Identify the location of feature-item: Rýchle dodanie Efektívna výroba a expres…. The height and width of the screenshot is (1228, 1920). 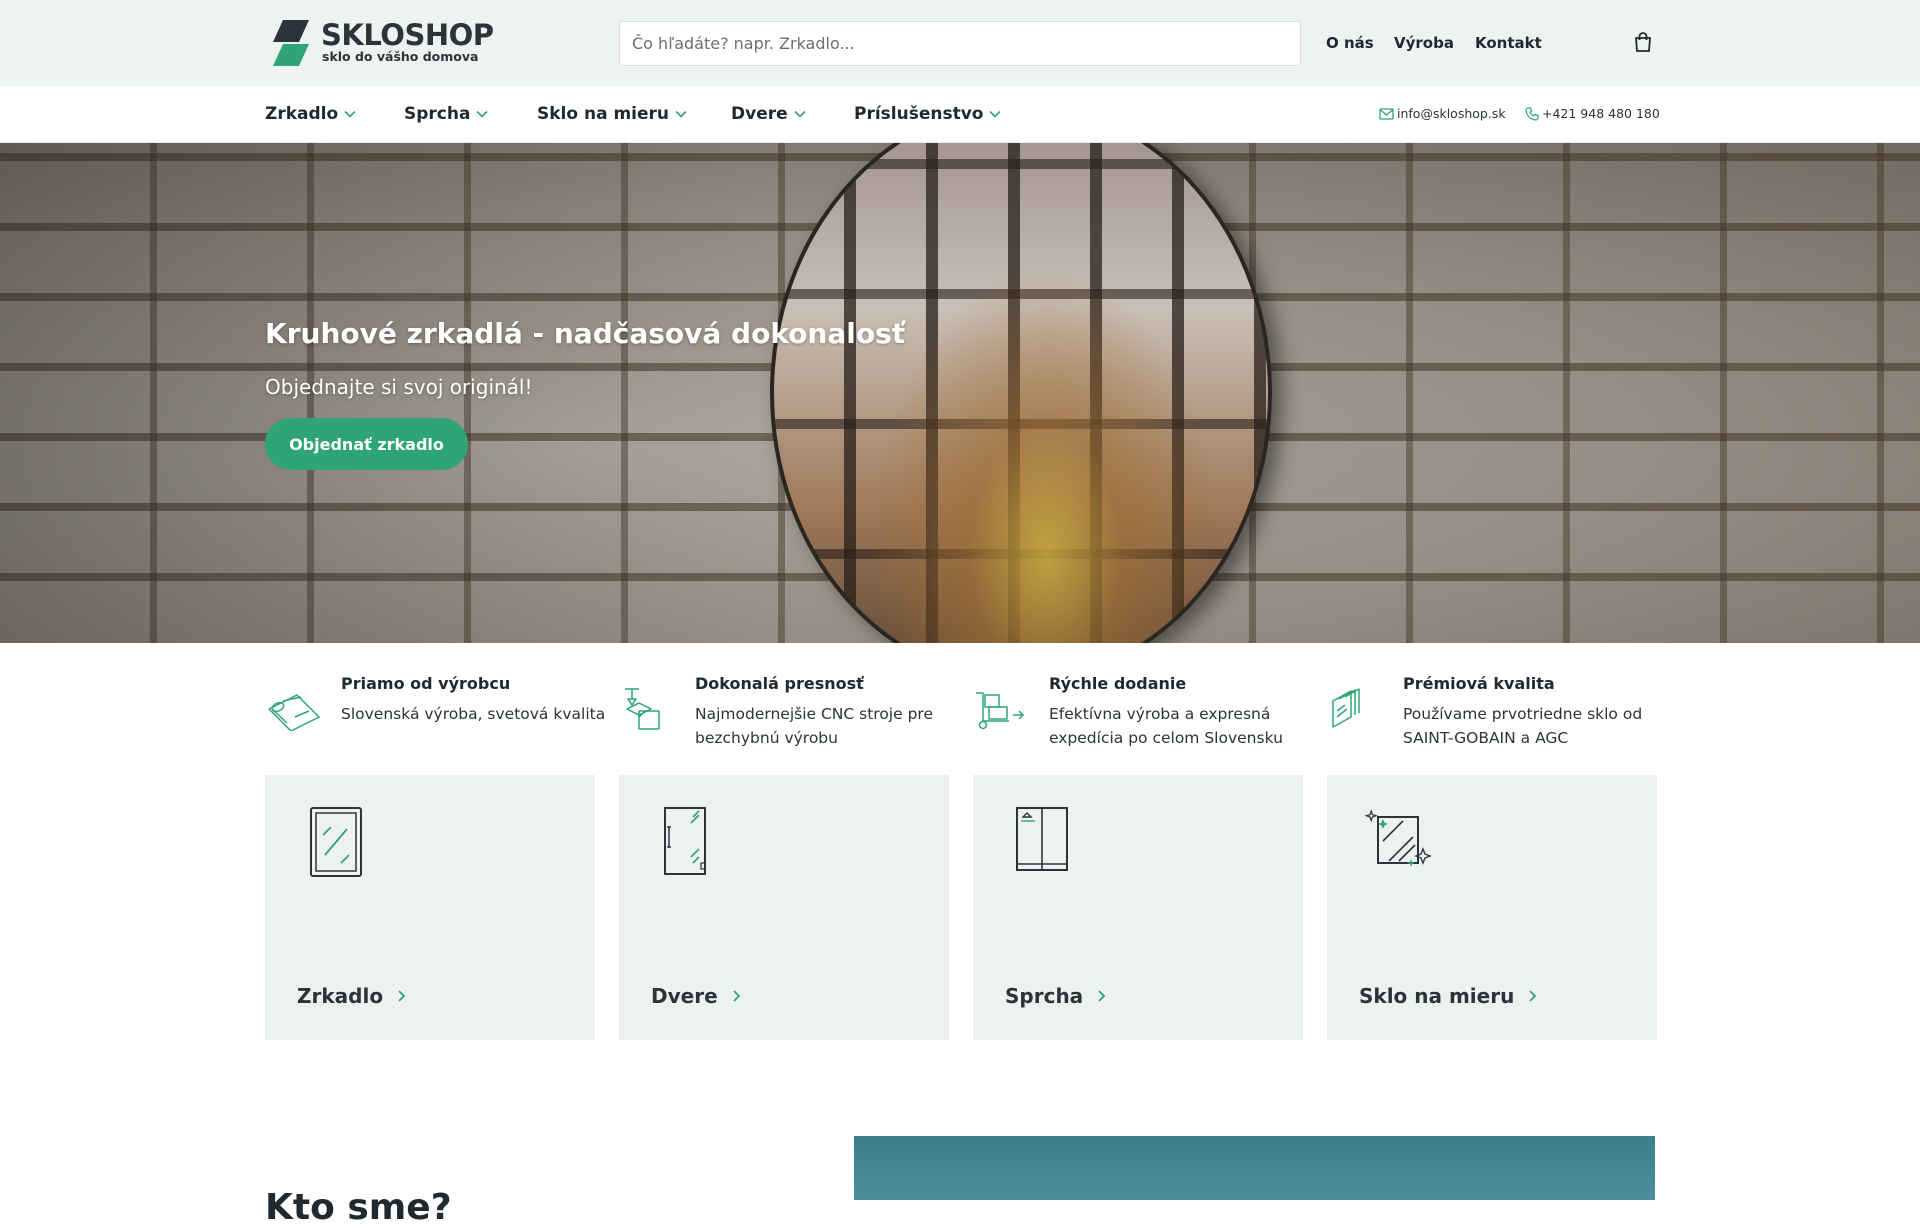
(1145, 713).